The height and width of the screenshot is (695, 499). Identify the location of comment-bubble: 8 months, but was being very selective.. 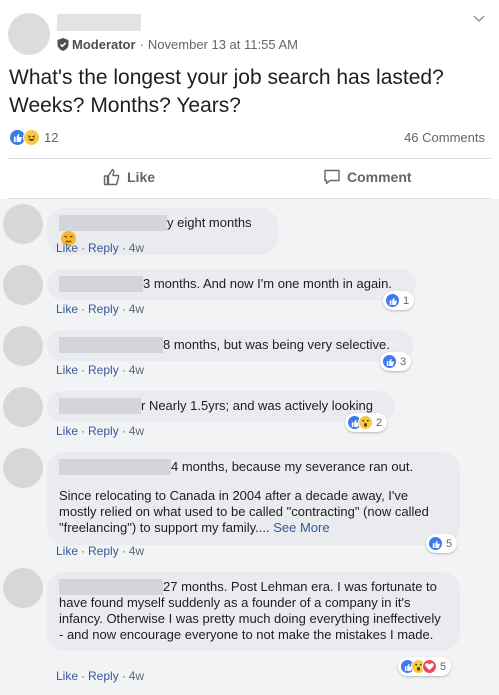
(230, 345).